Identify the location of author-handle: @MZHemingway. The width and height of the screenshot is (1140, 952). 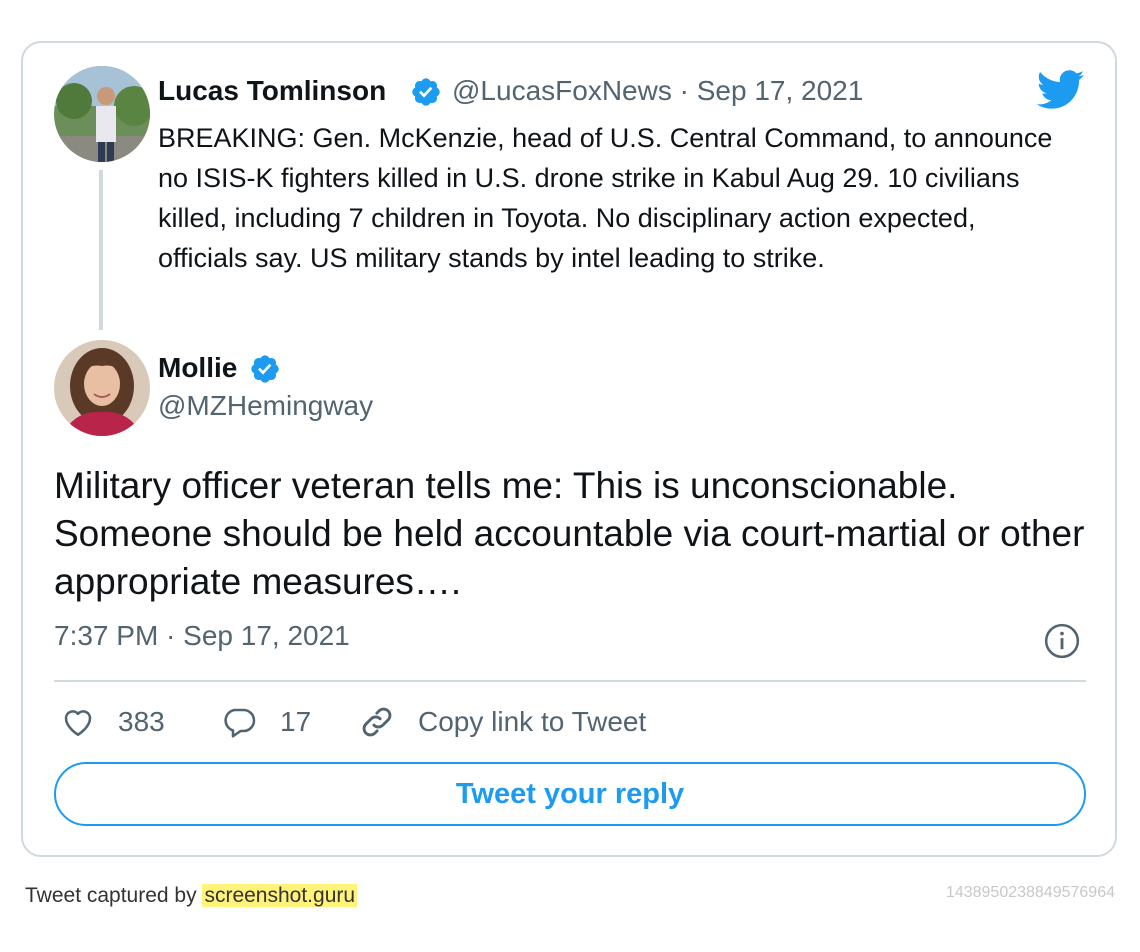
(265, 406).